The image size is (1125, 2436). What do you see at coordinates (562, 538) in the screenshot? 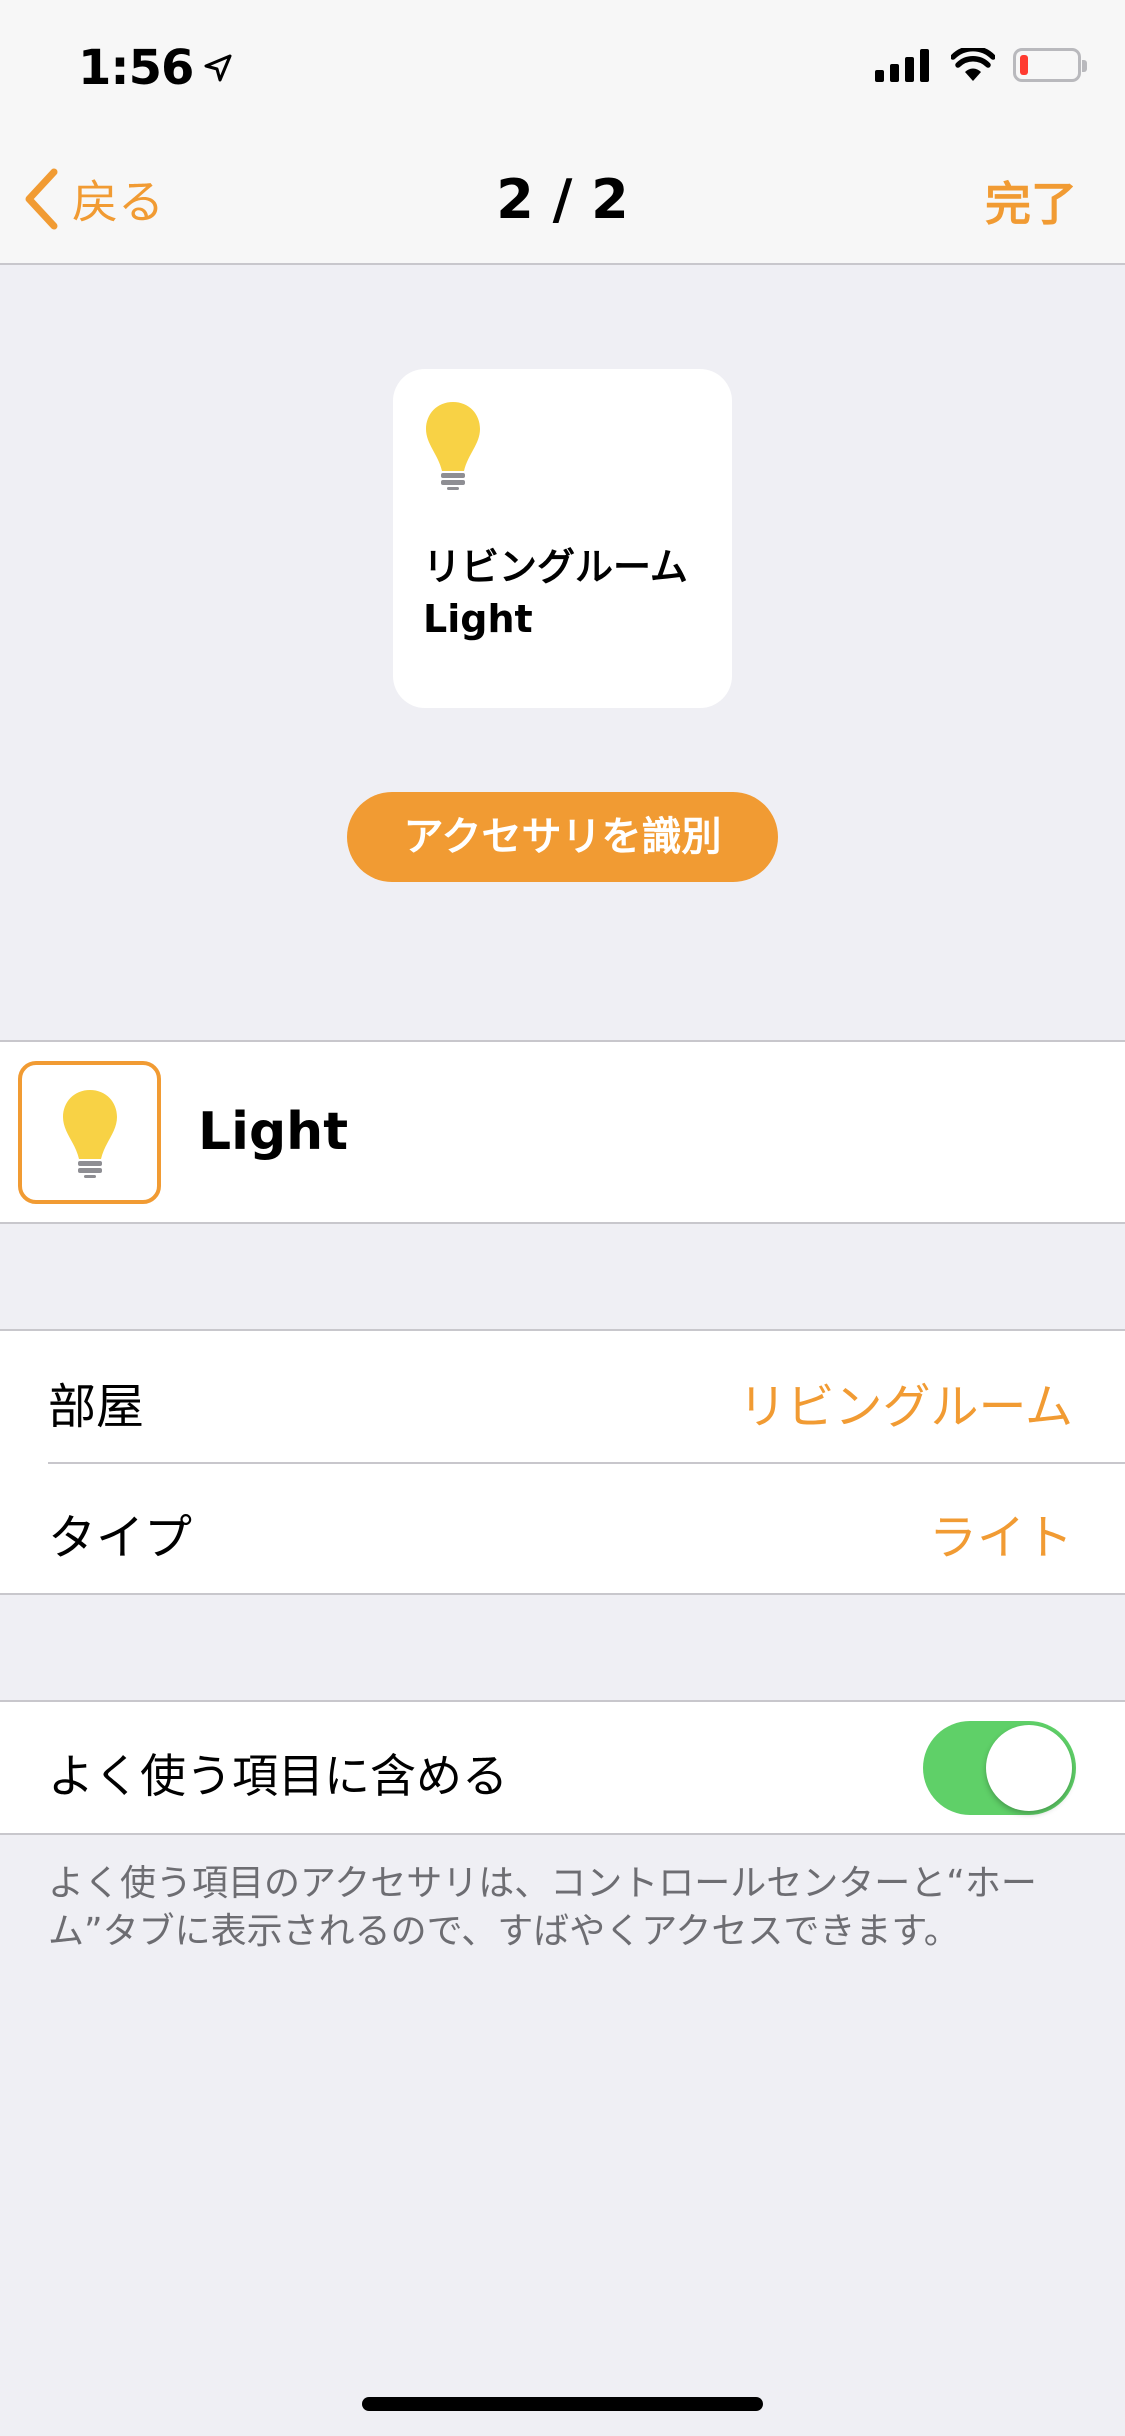
I see `accessory-tile: リビングルーム Light` at bounding box center [562, 538].